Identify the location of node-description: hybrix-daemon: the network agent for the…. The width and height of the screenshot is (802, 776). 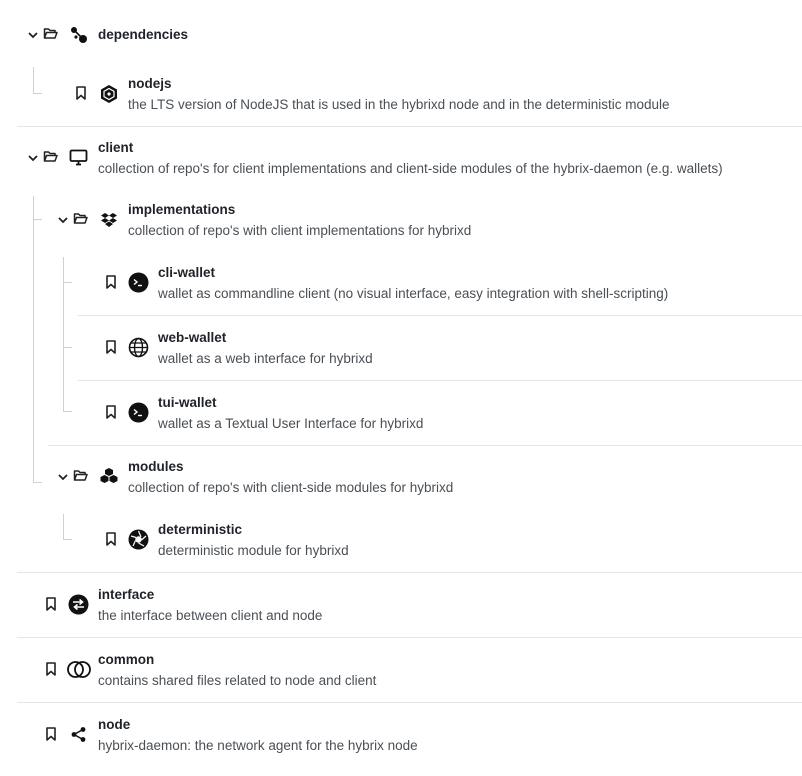
(258, 745).